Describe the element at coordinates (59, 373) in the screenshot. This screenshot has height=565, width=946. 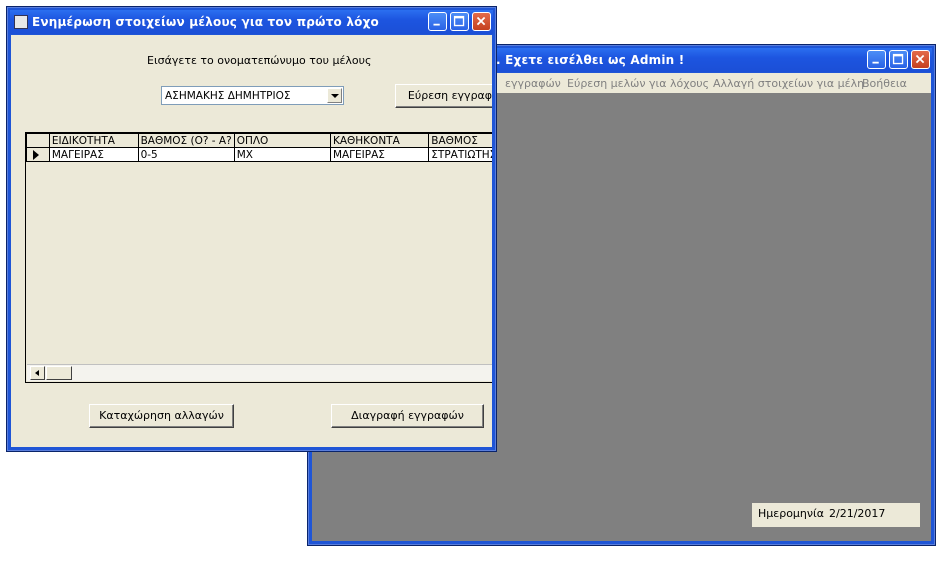
I see `scrollbar-thumb` at that location.